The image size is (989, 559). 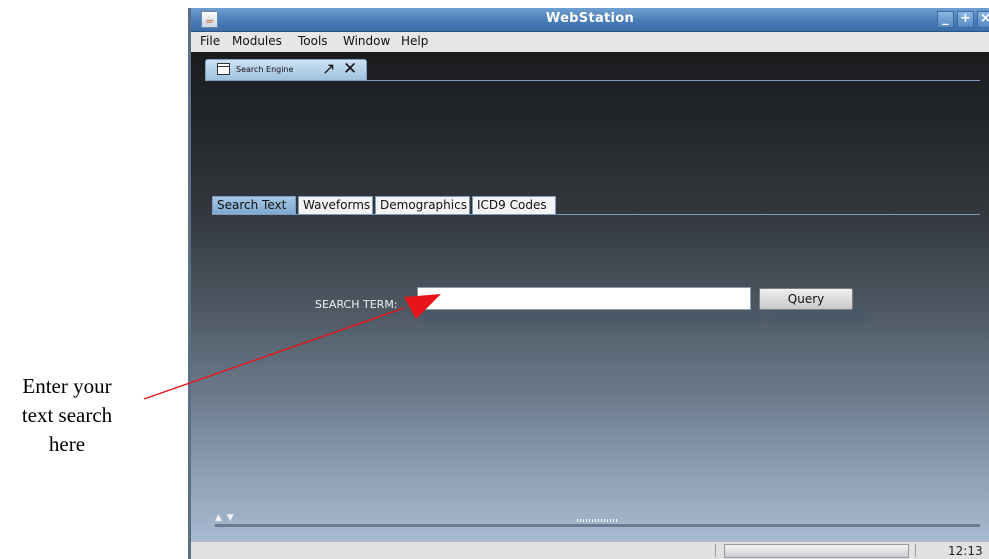 I want to click on query-button: Query, so click(x=806, y=299).